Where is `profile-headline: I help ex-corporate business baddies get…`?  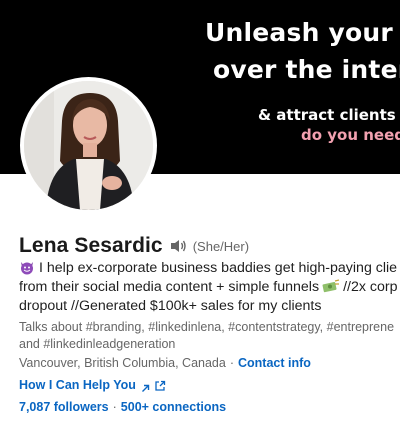
profile-headline: I help ex-corporate business baddies get… is located at coordinates (209, 287).